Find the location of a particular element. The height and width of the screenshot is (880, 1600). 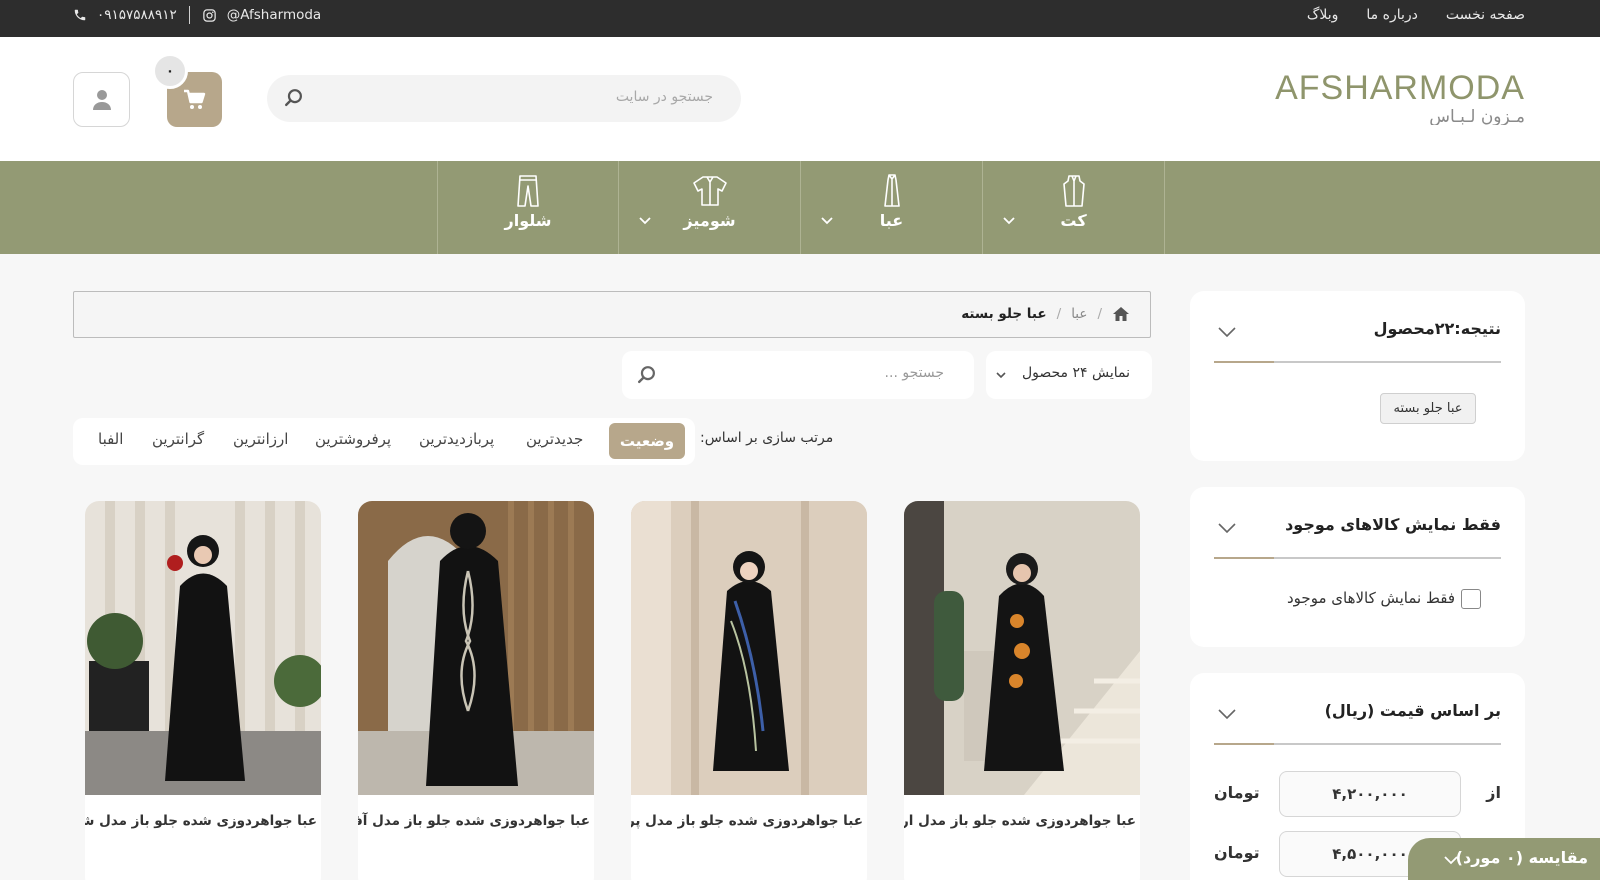

category-label: شلوار is located at coordinates (528, 220).